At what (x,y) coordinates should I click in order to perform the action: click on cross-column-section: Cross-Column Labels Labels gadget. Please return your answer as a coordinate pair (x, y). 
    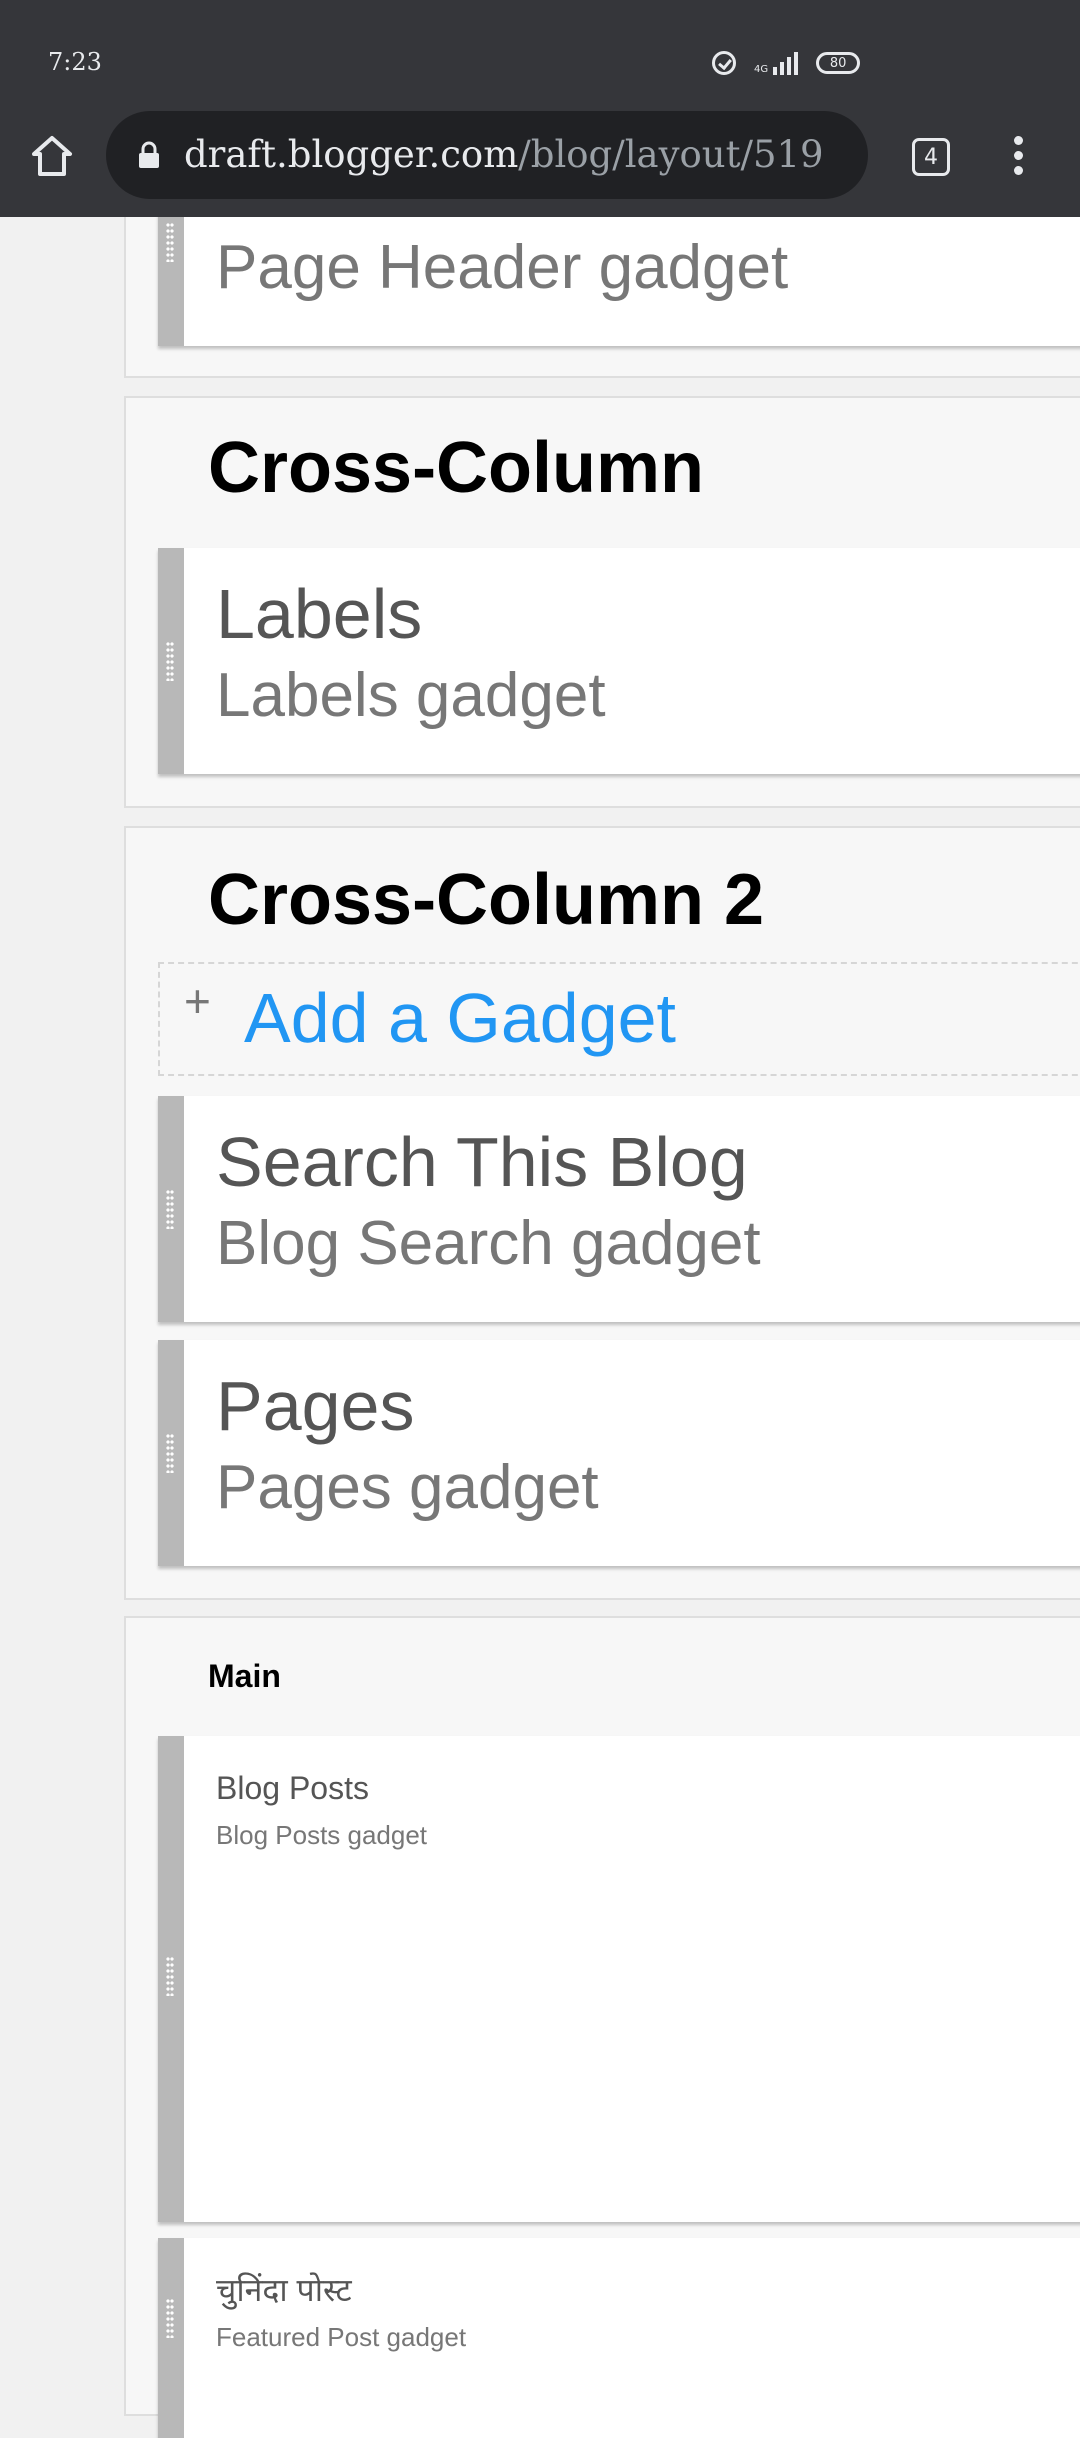
    Looking at the image, I should click on (602, 602).